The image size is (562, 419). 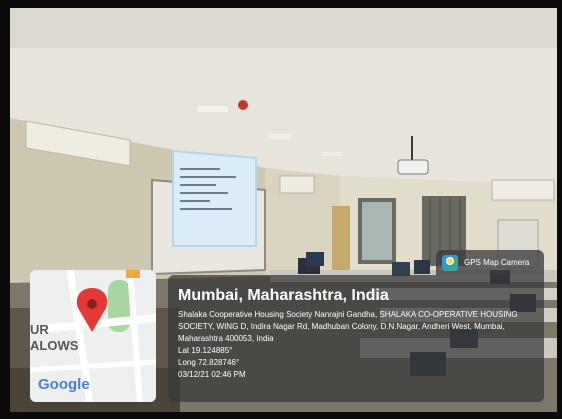 What do you see at coordinates (341, 238) in the screenshot?
I see `door` at bounding box center [341, 238].